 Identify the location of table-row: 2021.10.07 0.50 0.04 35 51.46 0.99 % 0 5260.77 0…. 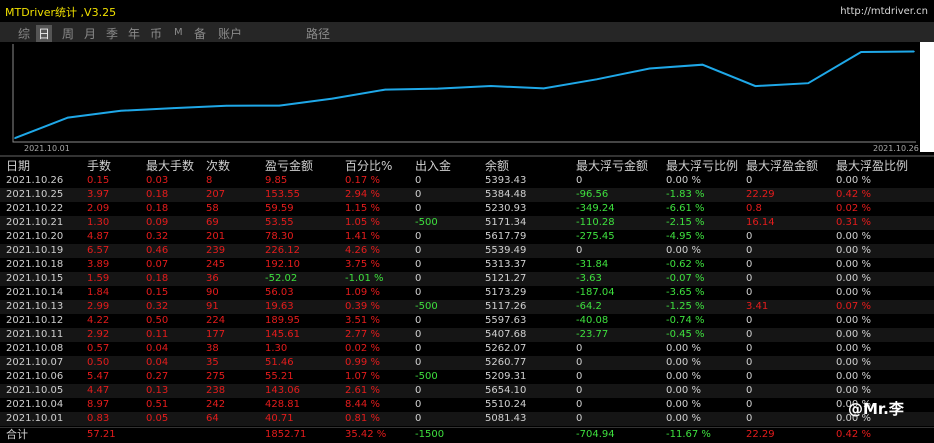
(467, 363).